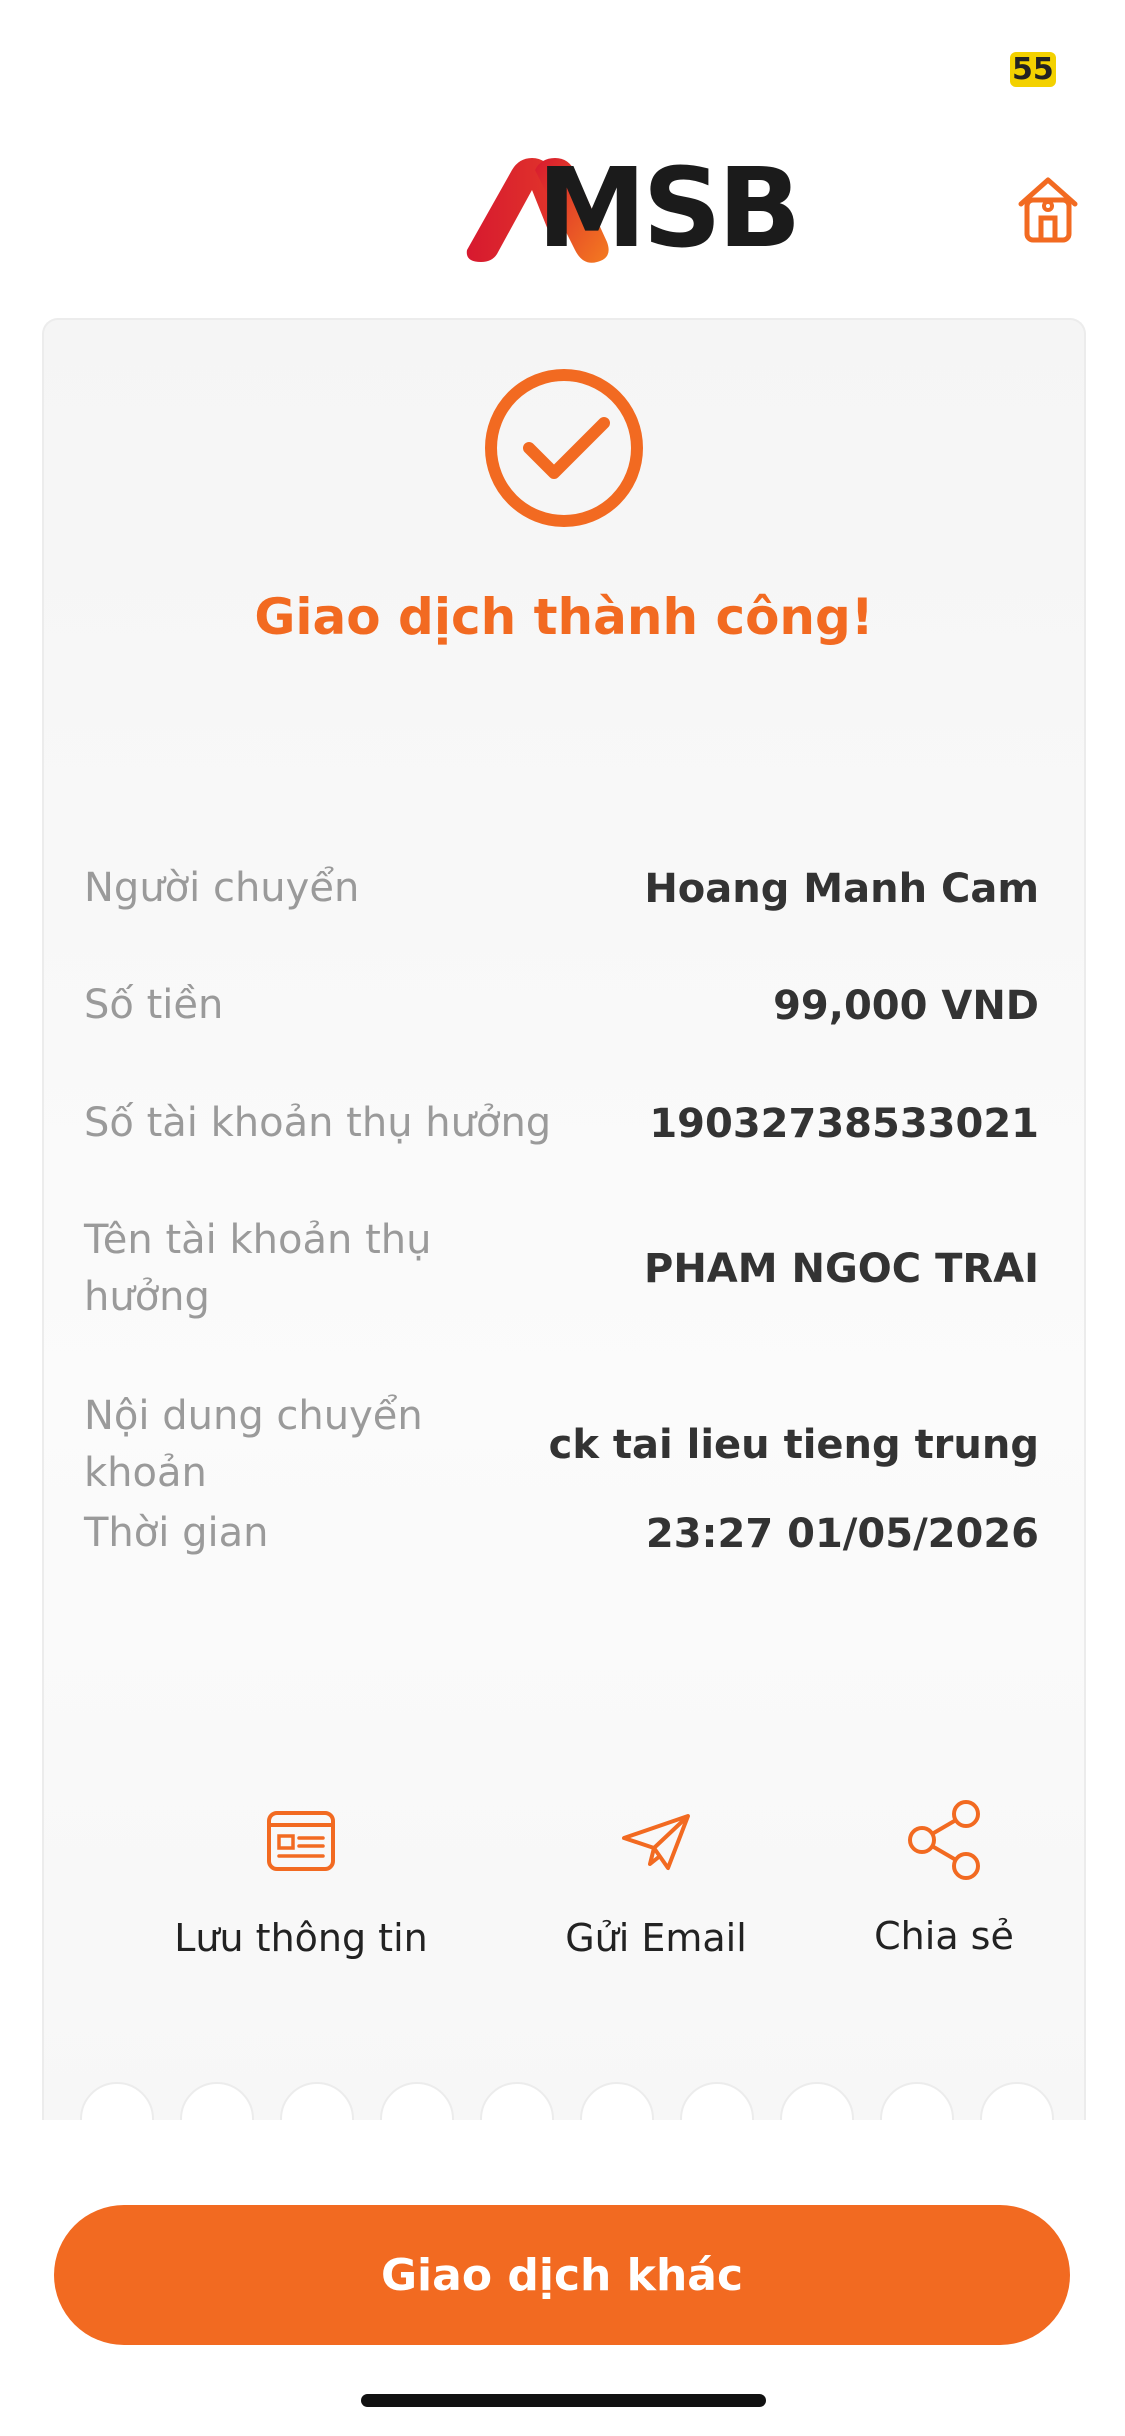 The height and width of the screenshot is (2436, 1125). I want to click on detail-value: Hoang Manh Cam, so click(841, 888).